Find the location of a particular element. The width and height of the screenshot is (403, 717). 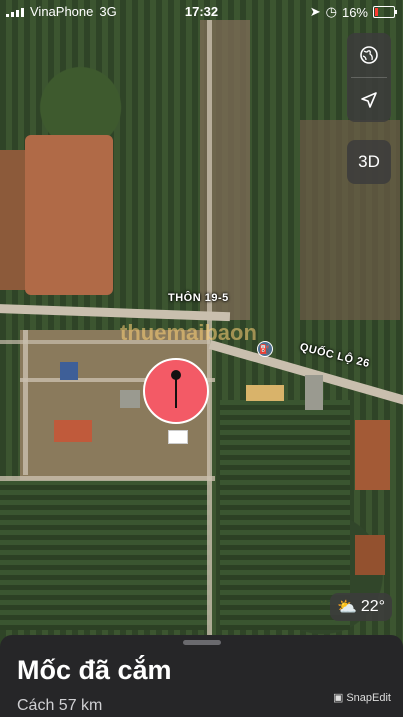

status-bar: VinaPhone 3G 17:32 ➤ ◷ 16% is located at coordinates (201, 11).